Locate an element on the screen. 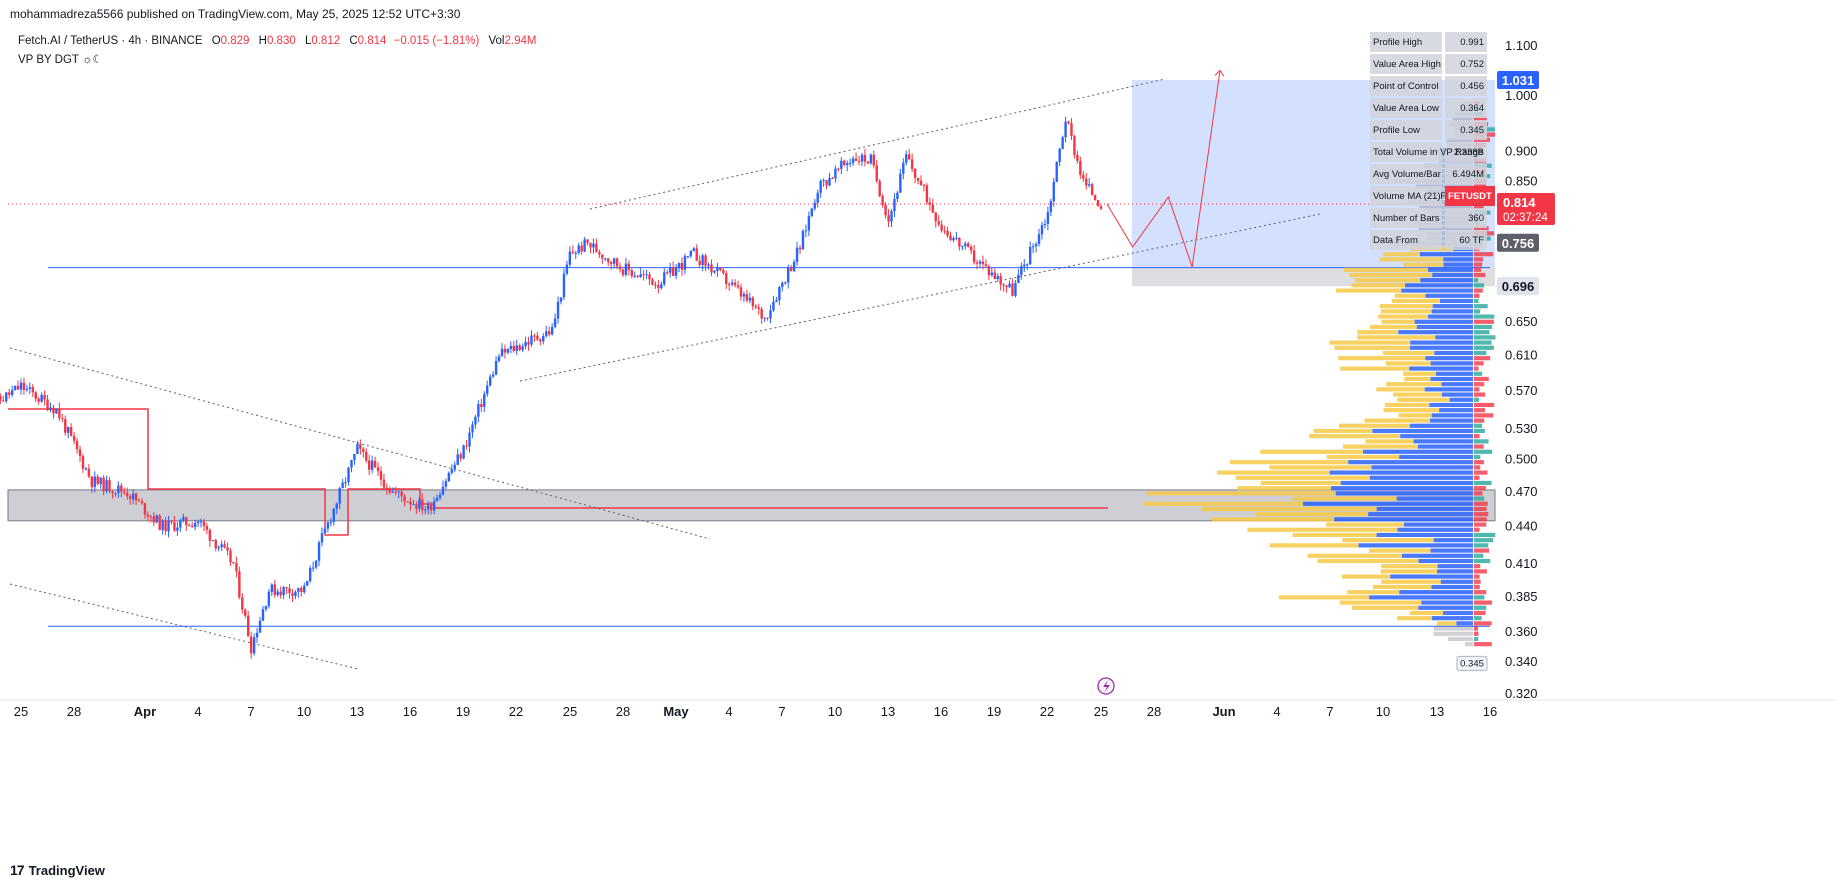  channel-upper-trendline is located at coordinates (877, 144).